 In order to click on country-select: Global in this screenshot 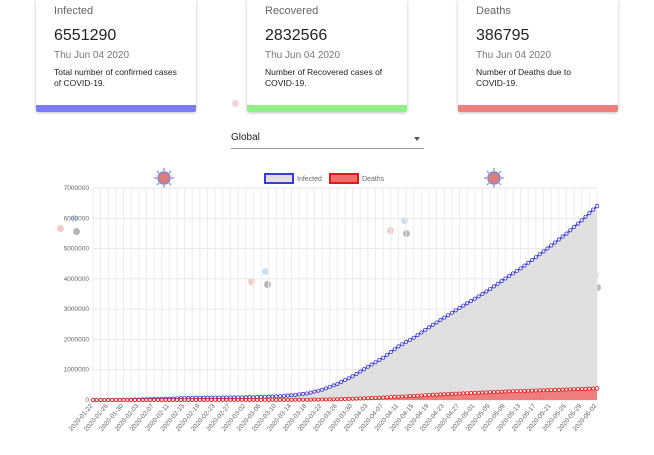, I will do `click(327, 139)`.